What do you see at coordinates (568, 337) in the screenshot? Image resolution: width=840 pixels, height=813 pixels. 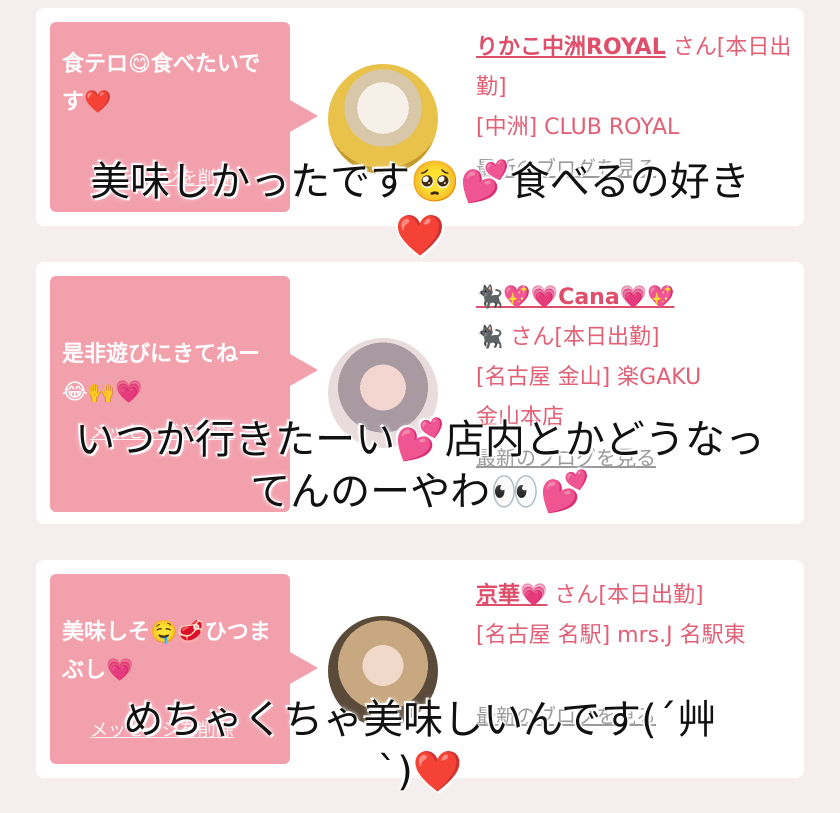 I see `cast-suffix: 🐈‍⬛ さん[本日出勤]` at bounding box center [568, 337].